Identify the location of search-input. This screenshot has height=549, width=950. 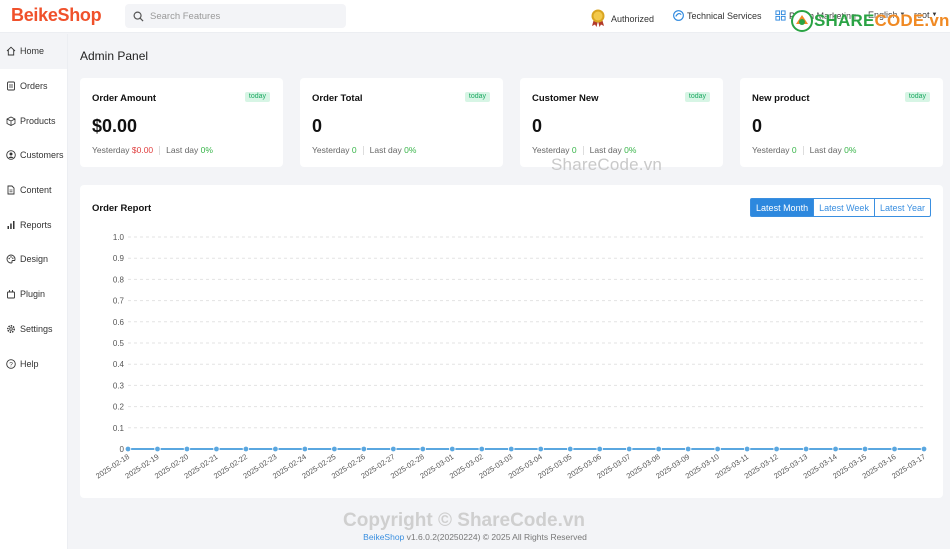
(240, 16).